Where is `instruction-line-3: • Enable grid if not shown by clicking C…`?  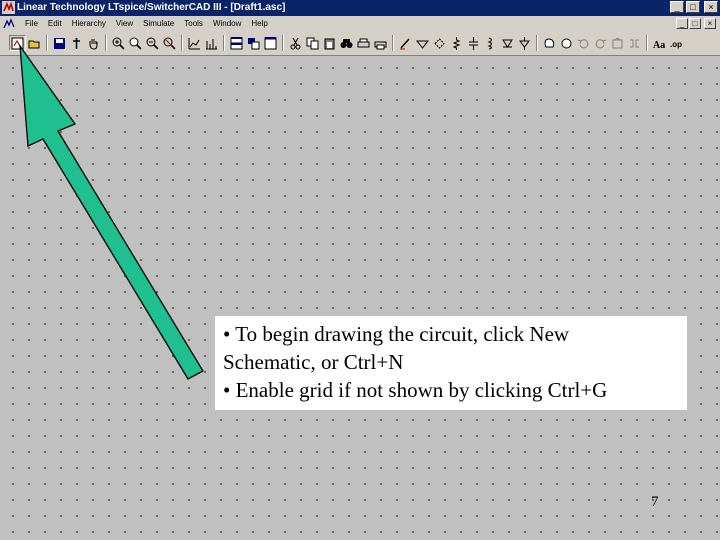
instruction-line-3: • Enable grid if not shown by clicking C… is located at coordinates (415, 390).